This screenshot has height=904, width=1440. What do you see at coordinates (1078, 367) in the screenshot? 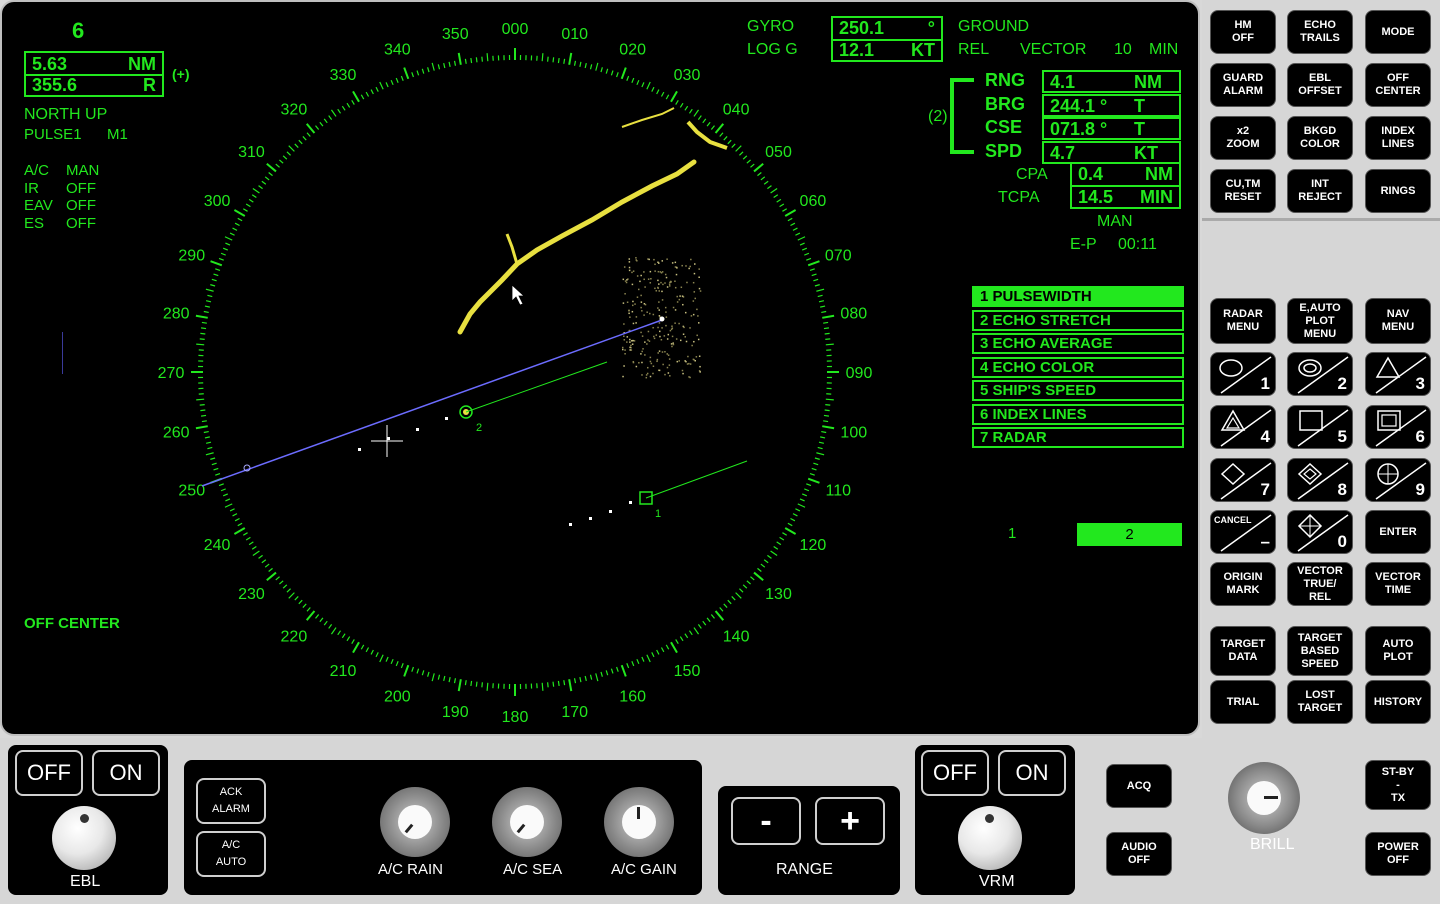
I see `menu-item: 4 ECHO COLOR` at bounding box center [1078, 367].